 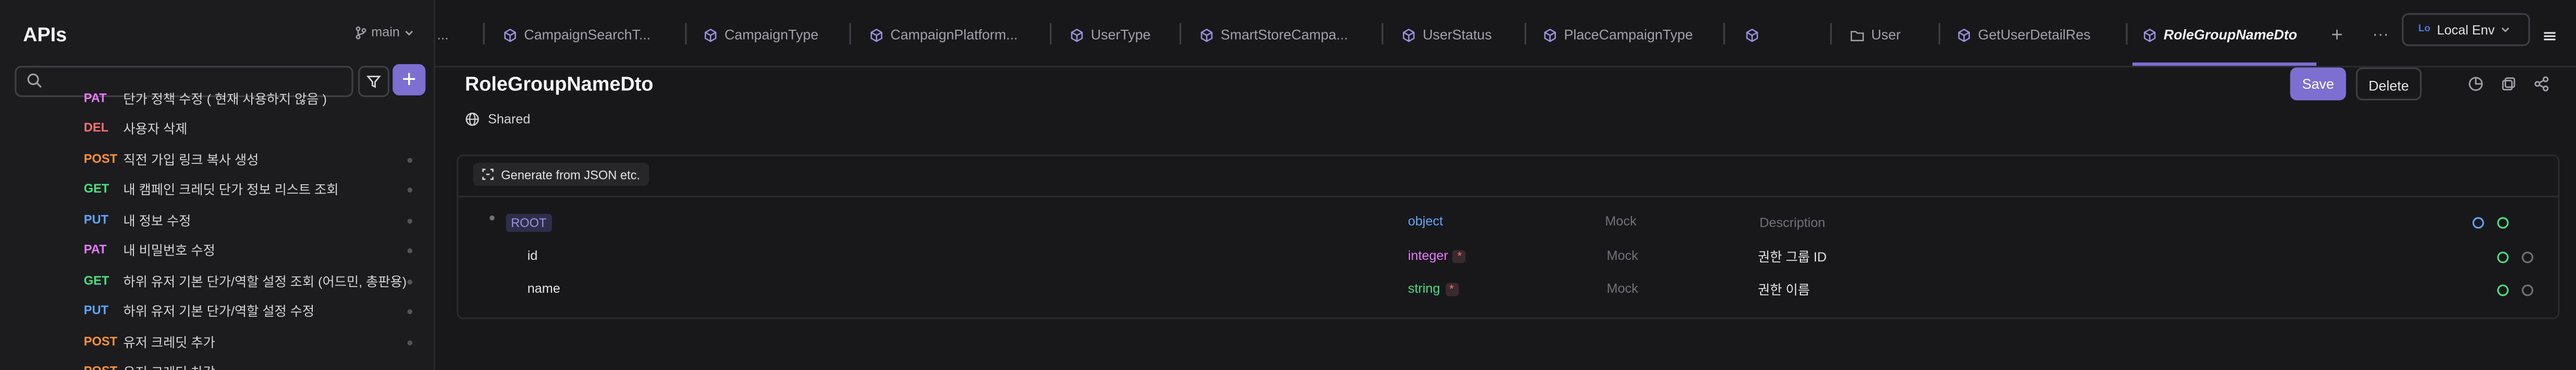 I want to click on schema-field-row: id integer * Mock 권한 그룹 ID, so click(x=1508, y=258).